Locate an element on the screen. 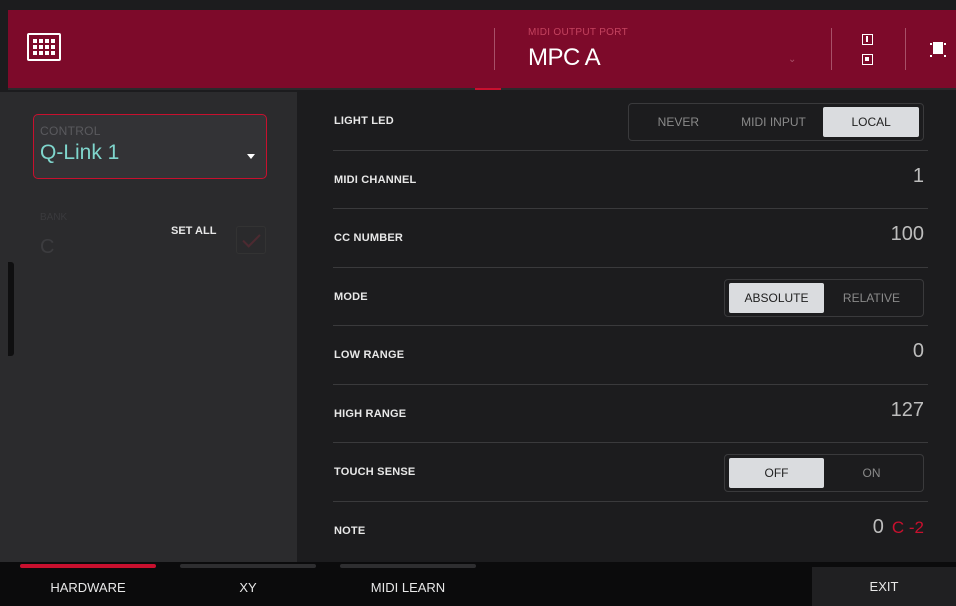 This screenshot has height=606, width=956. bank-label: BANK is located at coordinates (54, 217).